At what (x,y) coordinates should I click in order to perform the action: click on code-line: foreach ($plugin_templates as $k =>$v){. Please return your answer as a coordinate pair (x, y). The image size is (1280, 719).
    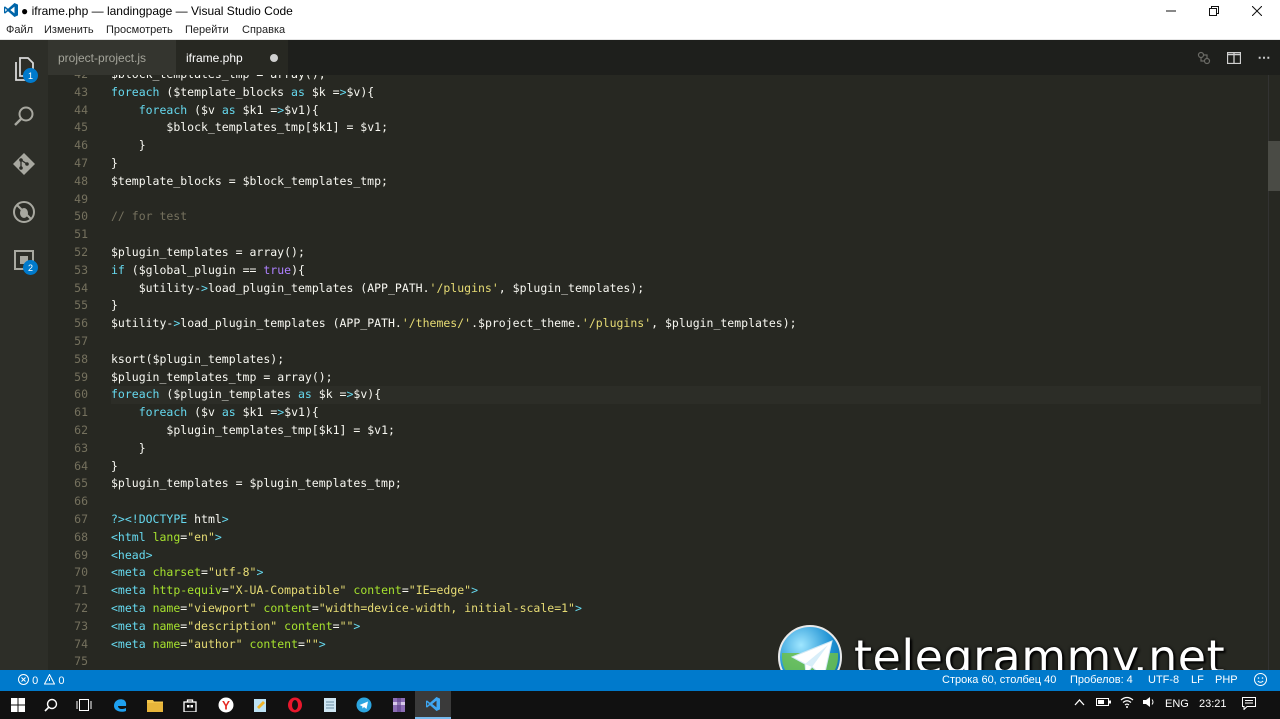
    Looking at the image, I should click on (686, 395).